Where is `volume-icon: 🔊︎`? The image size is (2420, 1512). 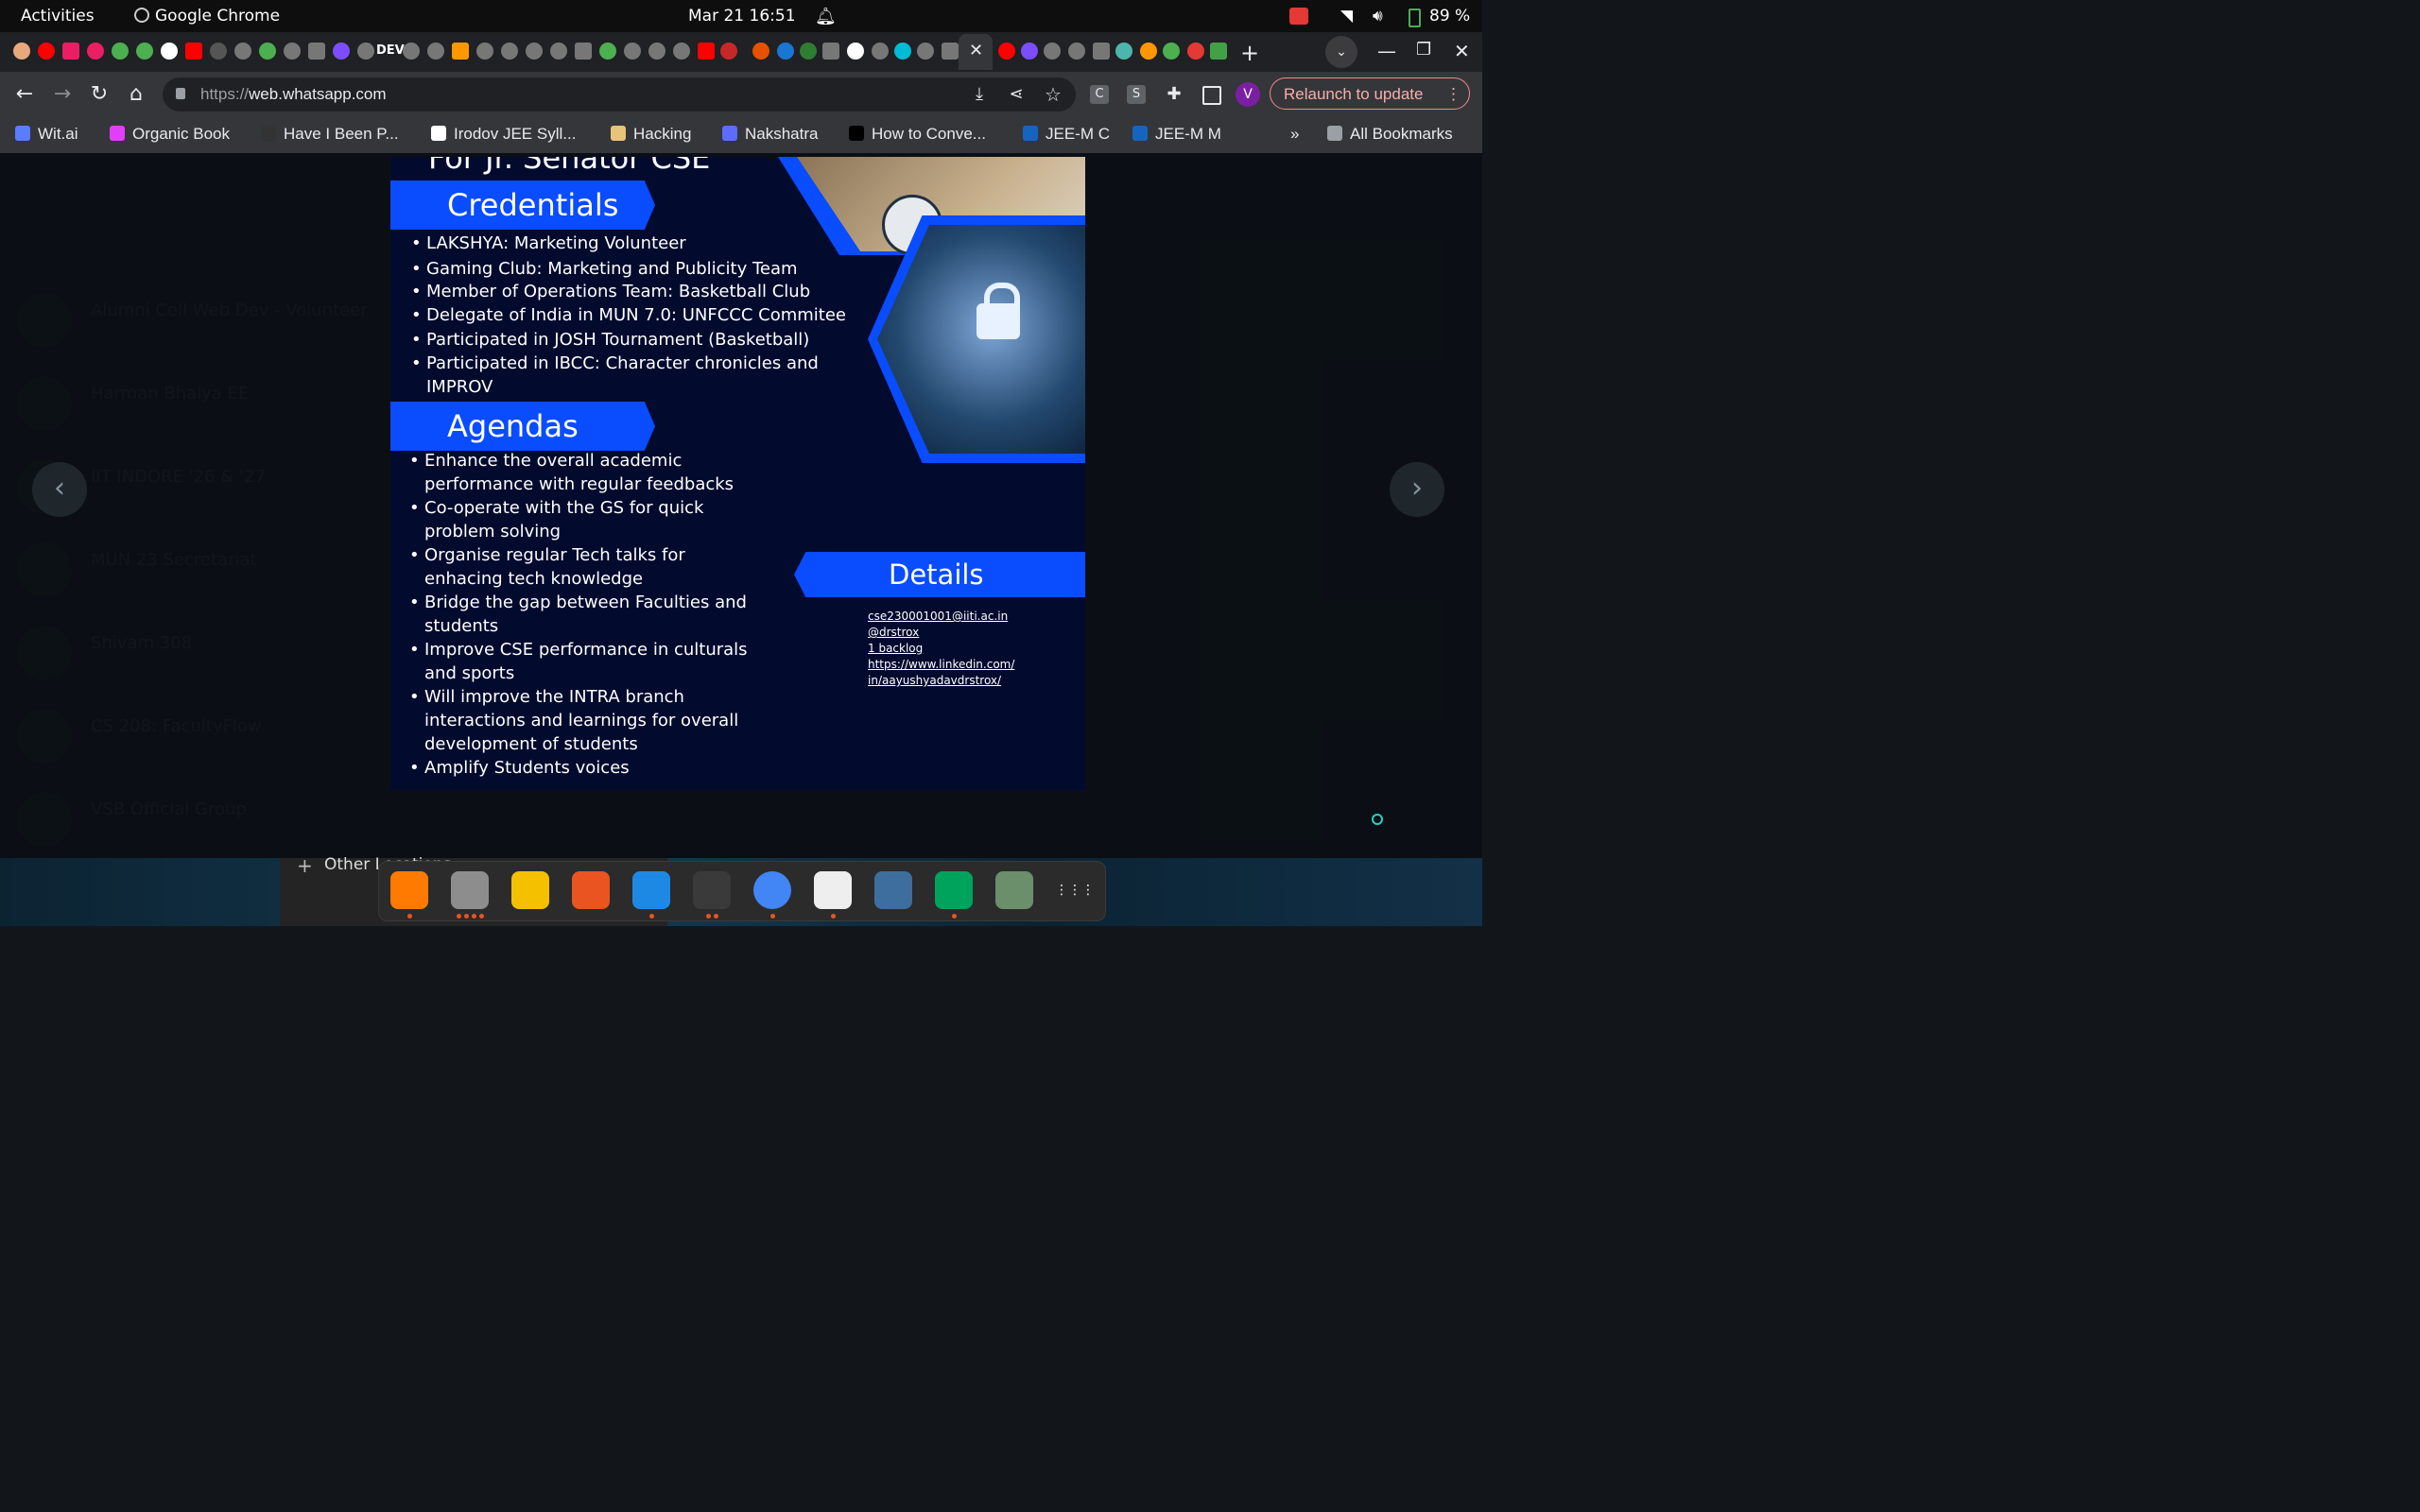
volume-icon: 🔊︎ is located at coordinates (1378, 16).